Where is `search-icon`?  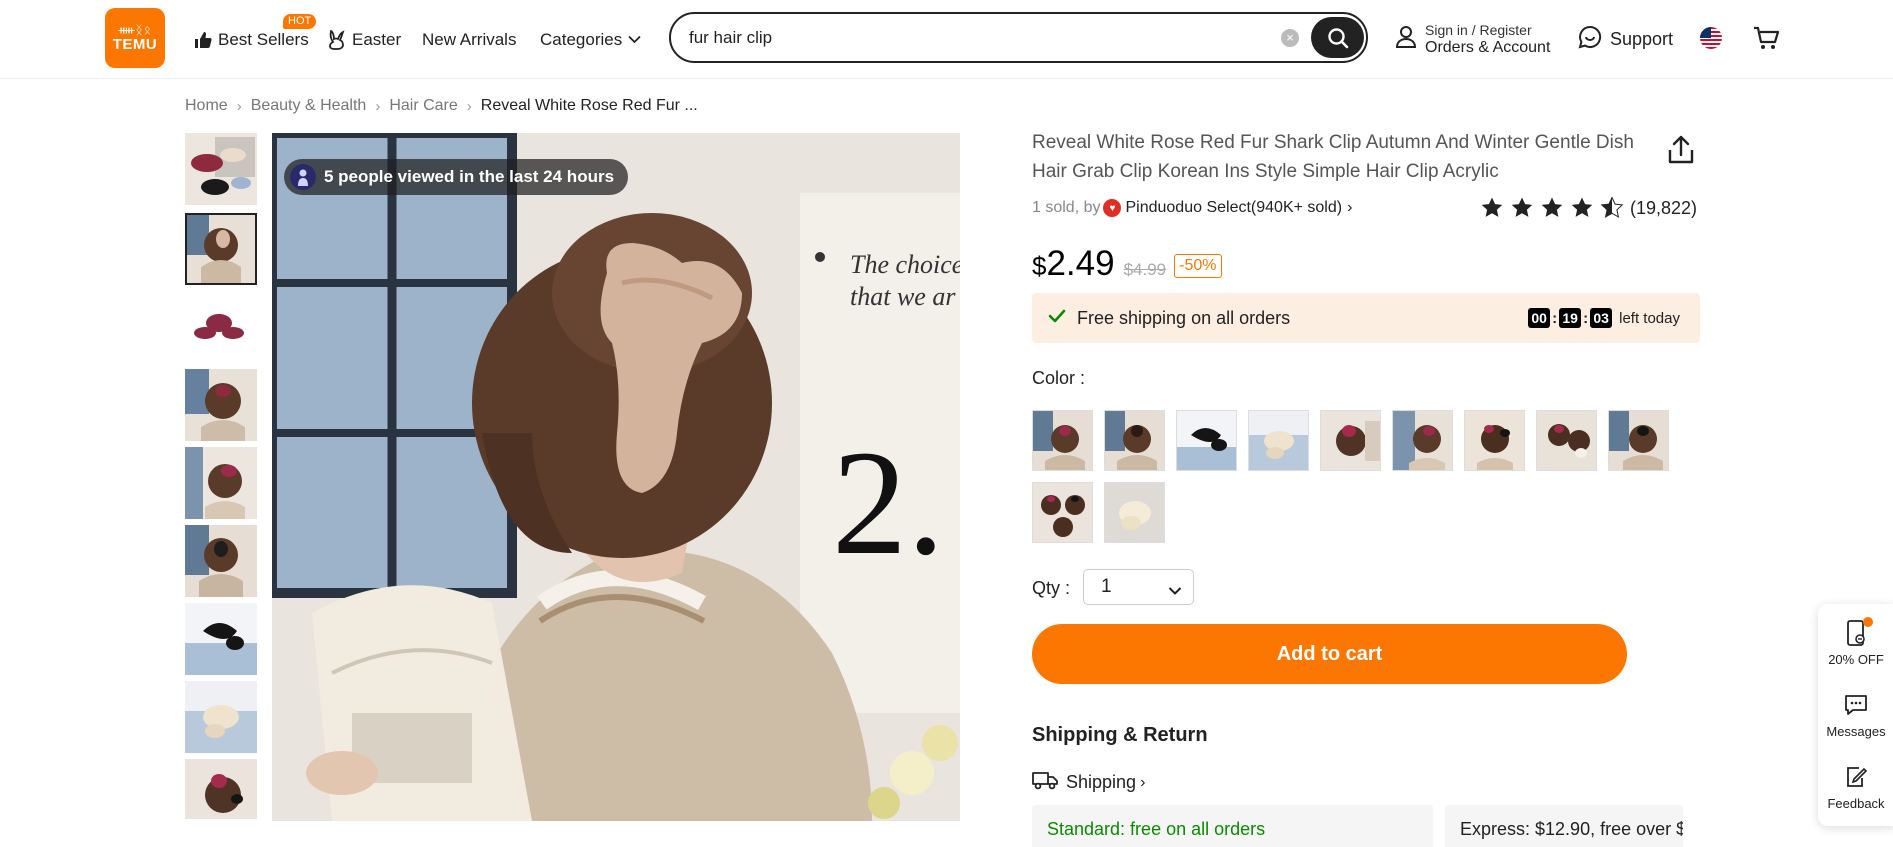 search-icon is located at coordinates (1337, 37).